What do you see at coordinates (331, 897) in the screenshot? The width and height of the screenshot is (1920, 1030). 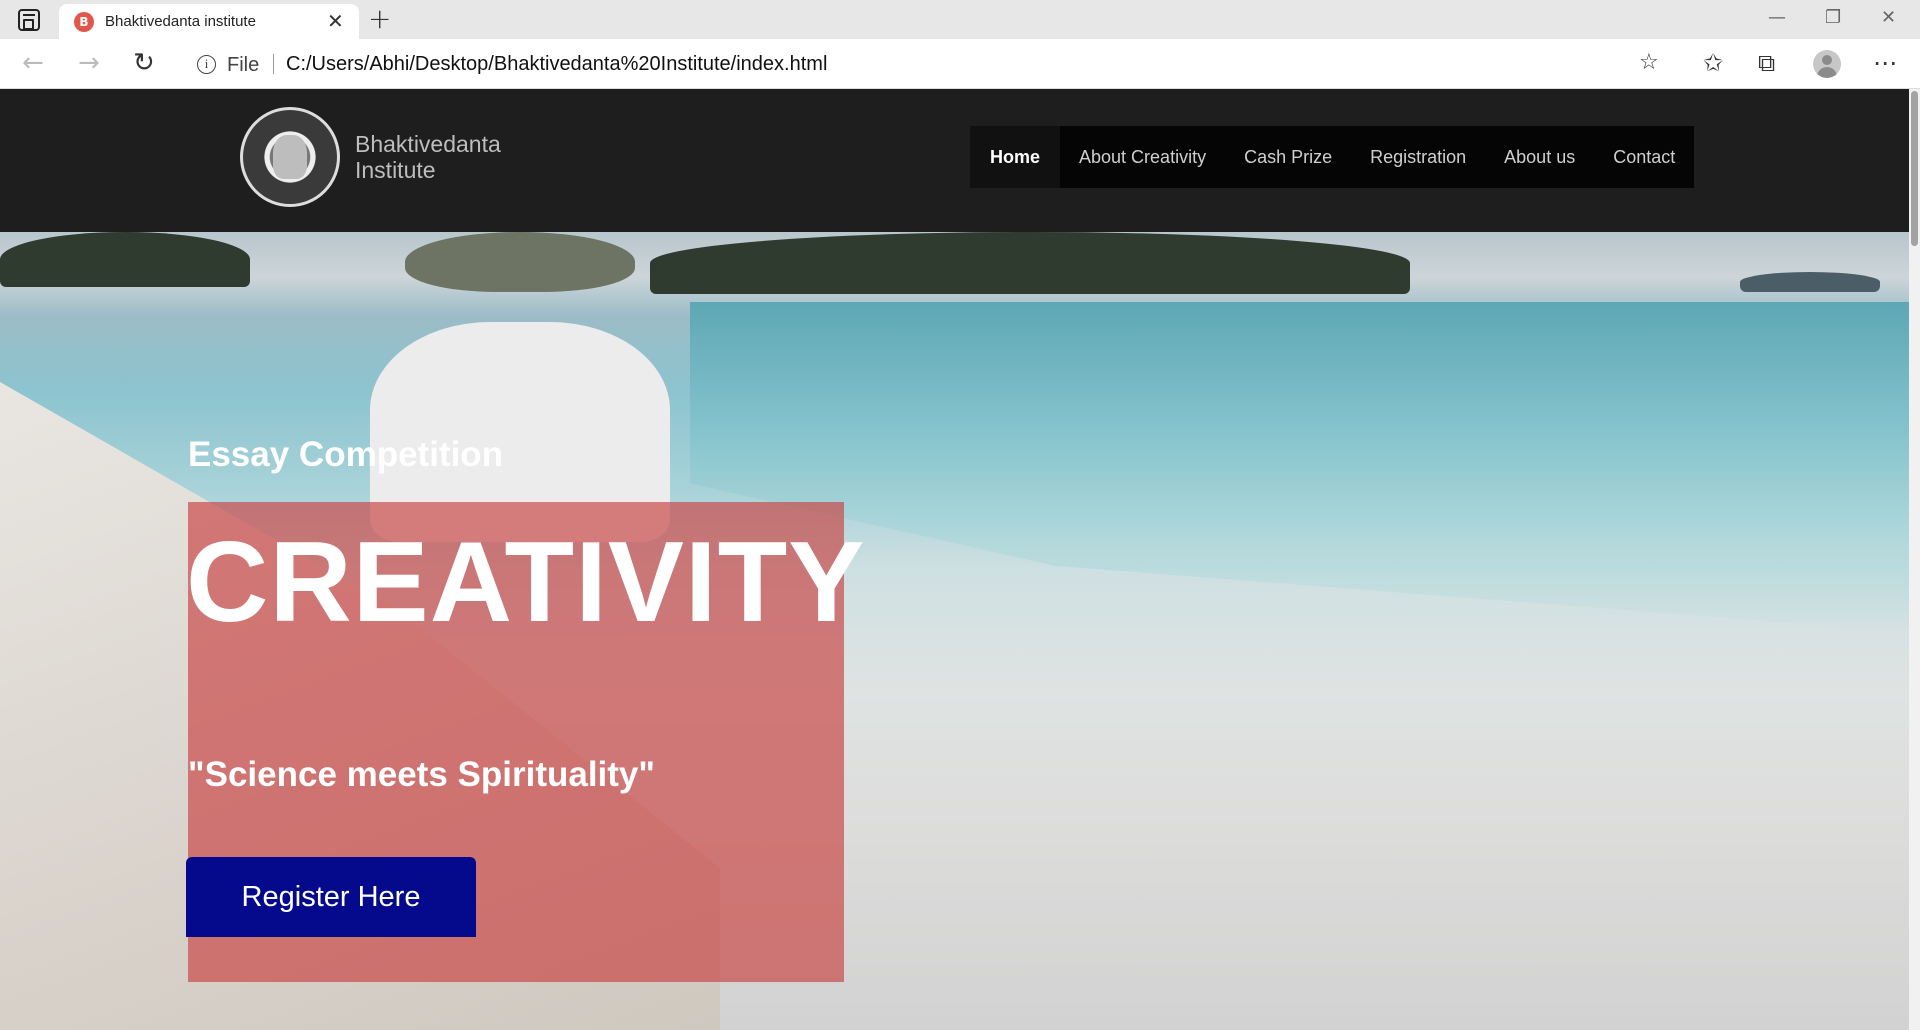 I see `register-button: Register Here` at bounding box center [331, 897].